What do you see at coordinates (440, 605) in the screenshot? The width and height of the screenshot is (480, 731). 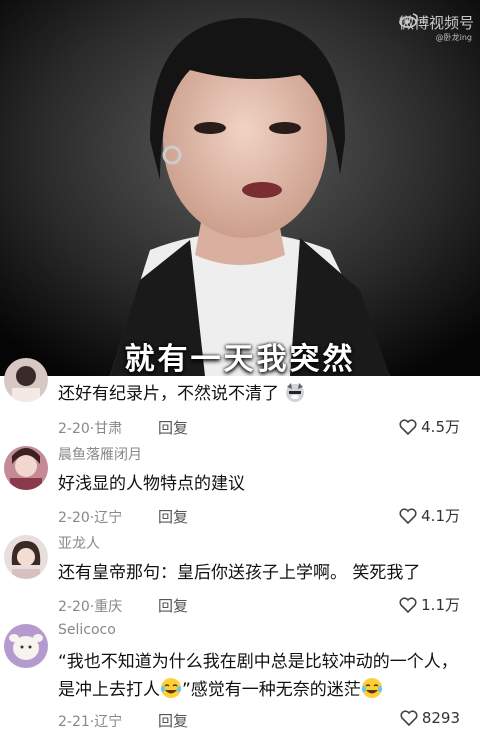 I see `like-count: 1.1万` at bounding box center [440, 605].